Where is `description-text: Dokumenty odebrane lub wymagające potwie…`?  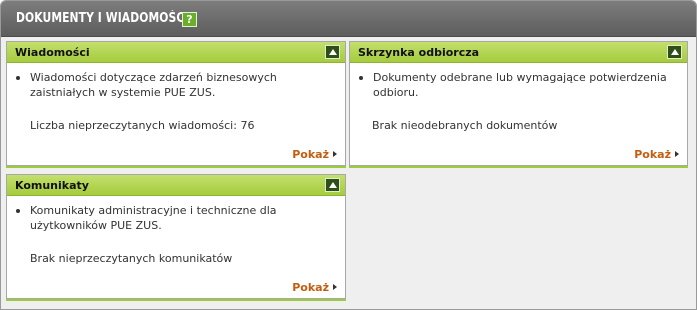 description-text: Dokumenty odebrane lub wymagające potwie… is located at coordinates (520, 85).